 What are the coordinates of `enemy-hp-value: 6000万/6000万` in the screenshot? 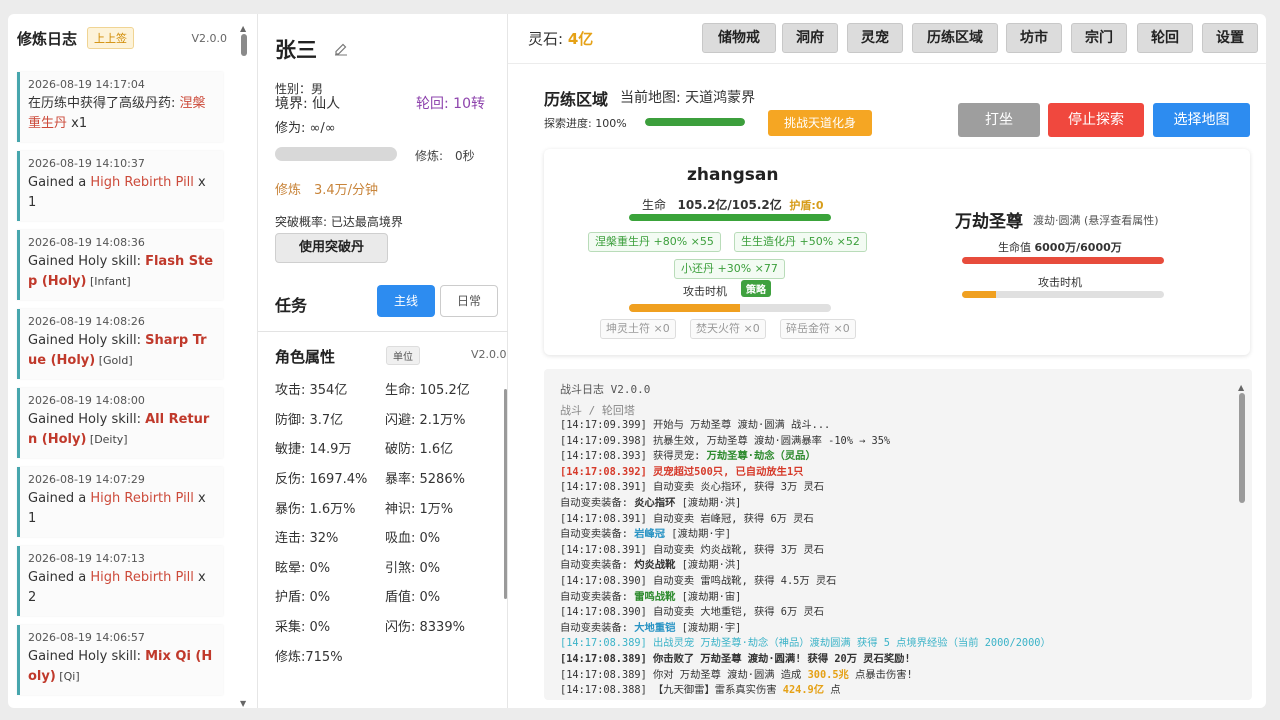 It's located at (1078, 247).